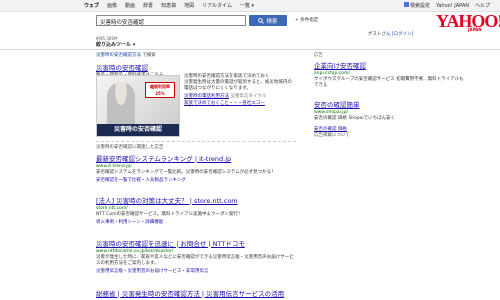  I want to click on conditions-link: + 条件指定, so click(306, 20).